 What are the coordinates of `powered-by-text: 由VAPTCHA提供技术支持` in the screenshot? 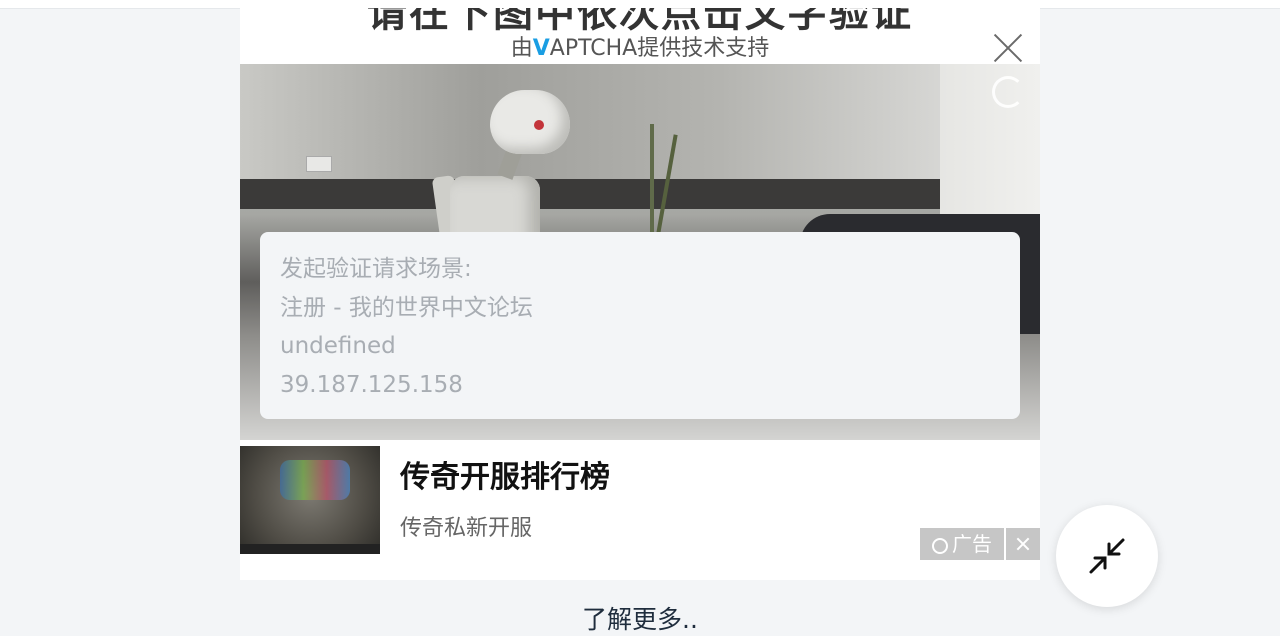 It's located at (640, 46).